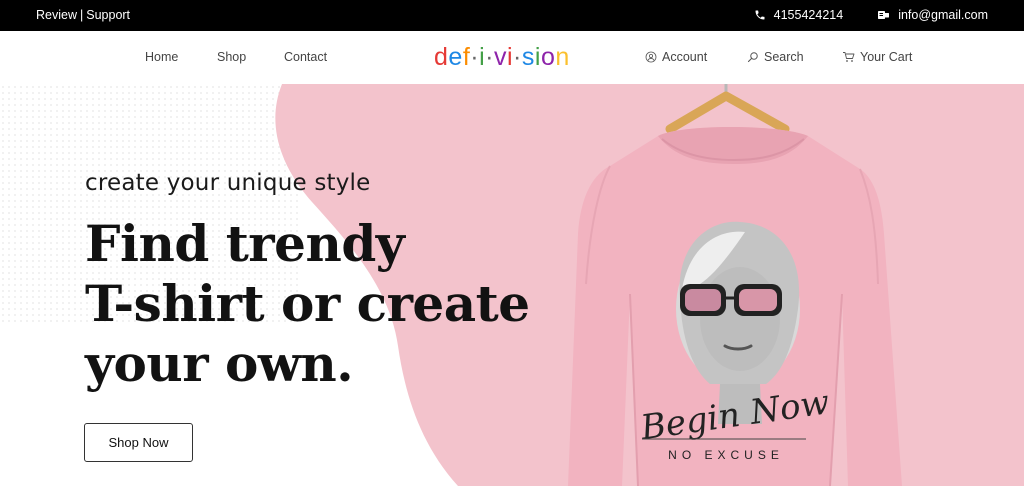 This screenshot has width=1024, height=486. Describe the element at coordinates (231, 57) in the screenshot. I see `nav-shop: Shop` at that location.